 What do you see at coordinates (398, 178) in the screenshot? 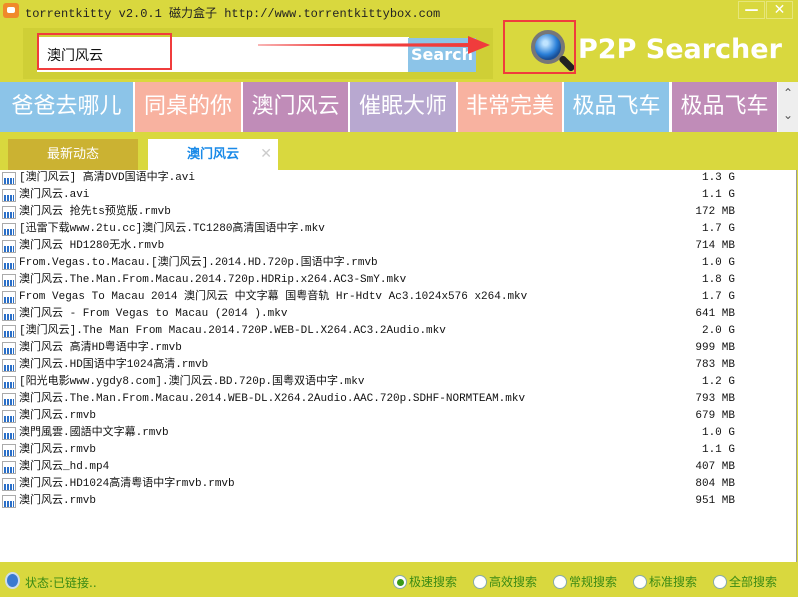
I see `result-row: [澳门风云] 高清DVD国语中字.avi 1.3 G` at bounding box center [398, 178].